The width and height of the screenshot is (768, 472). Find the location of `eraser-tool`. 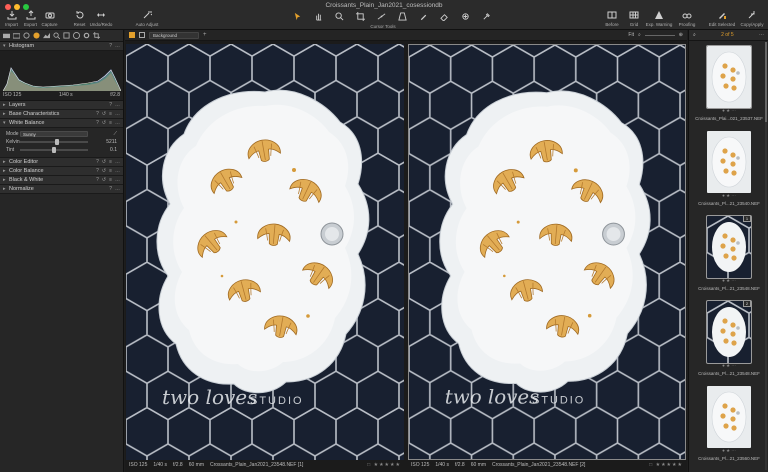

eraser-tool is located at coordinates (444, 16).